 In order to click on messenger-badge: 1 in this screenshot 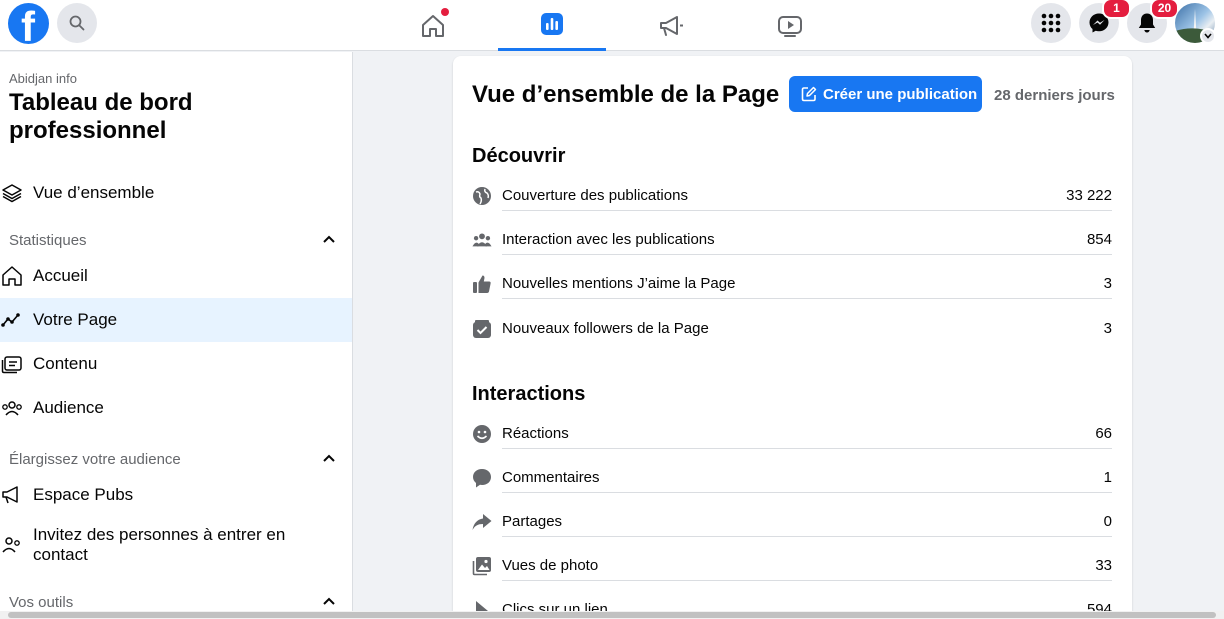, I will do `click(1116, 9)`.